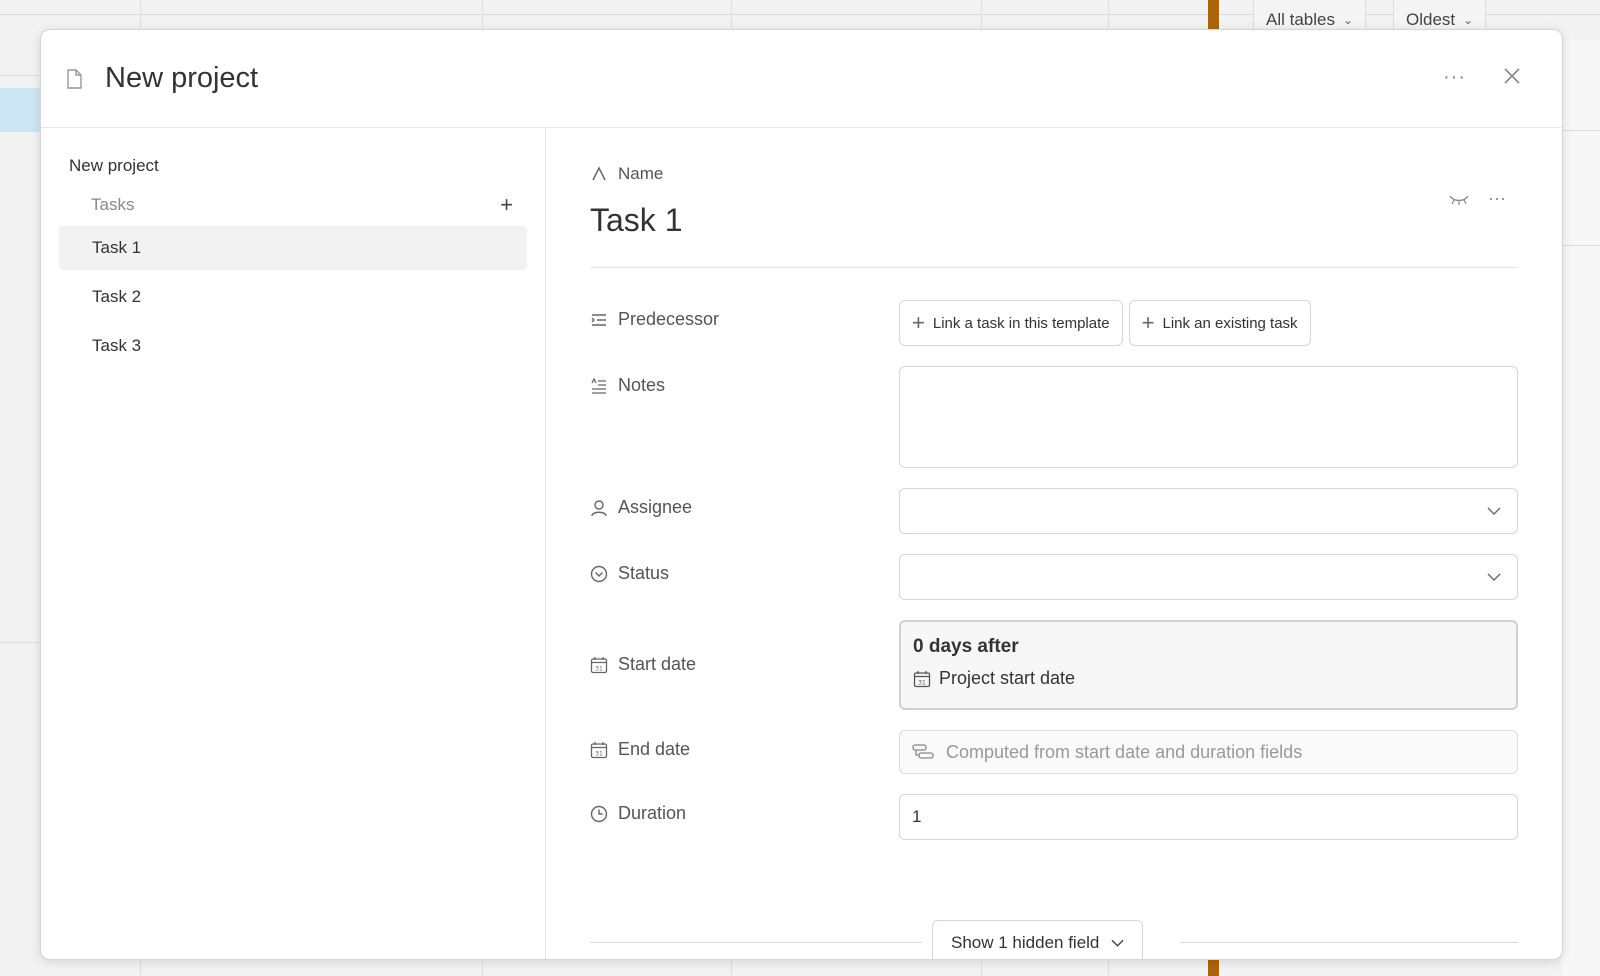 Image resolution: width=1600 pixels, height=976 pixels. I want to click on status-icon, so click(599, 573).